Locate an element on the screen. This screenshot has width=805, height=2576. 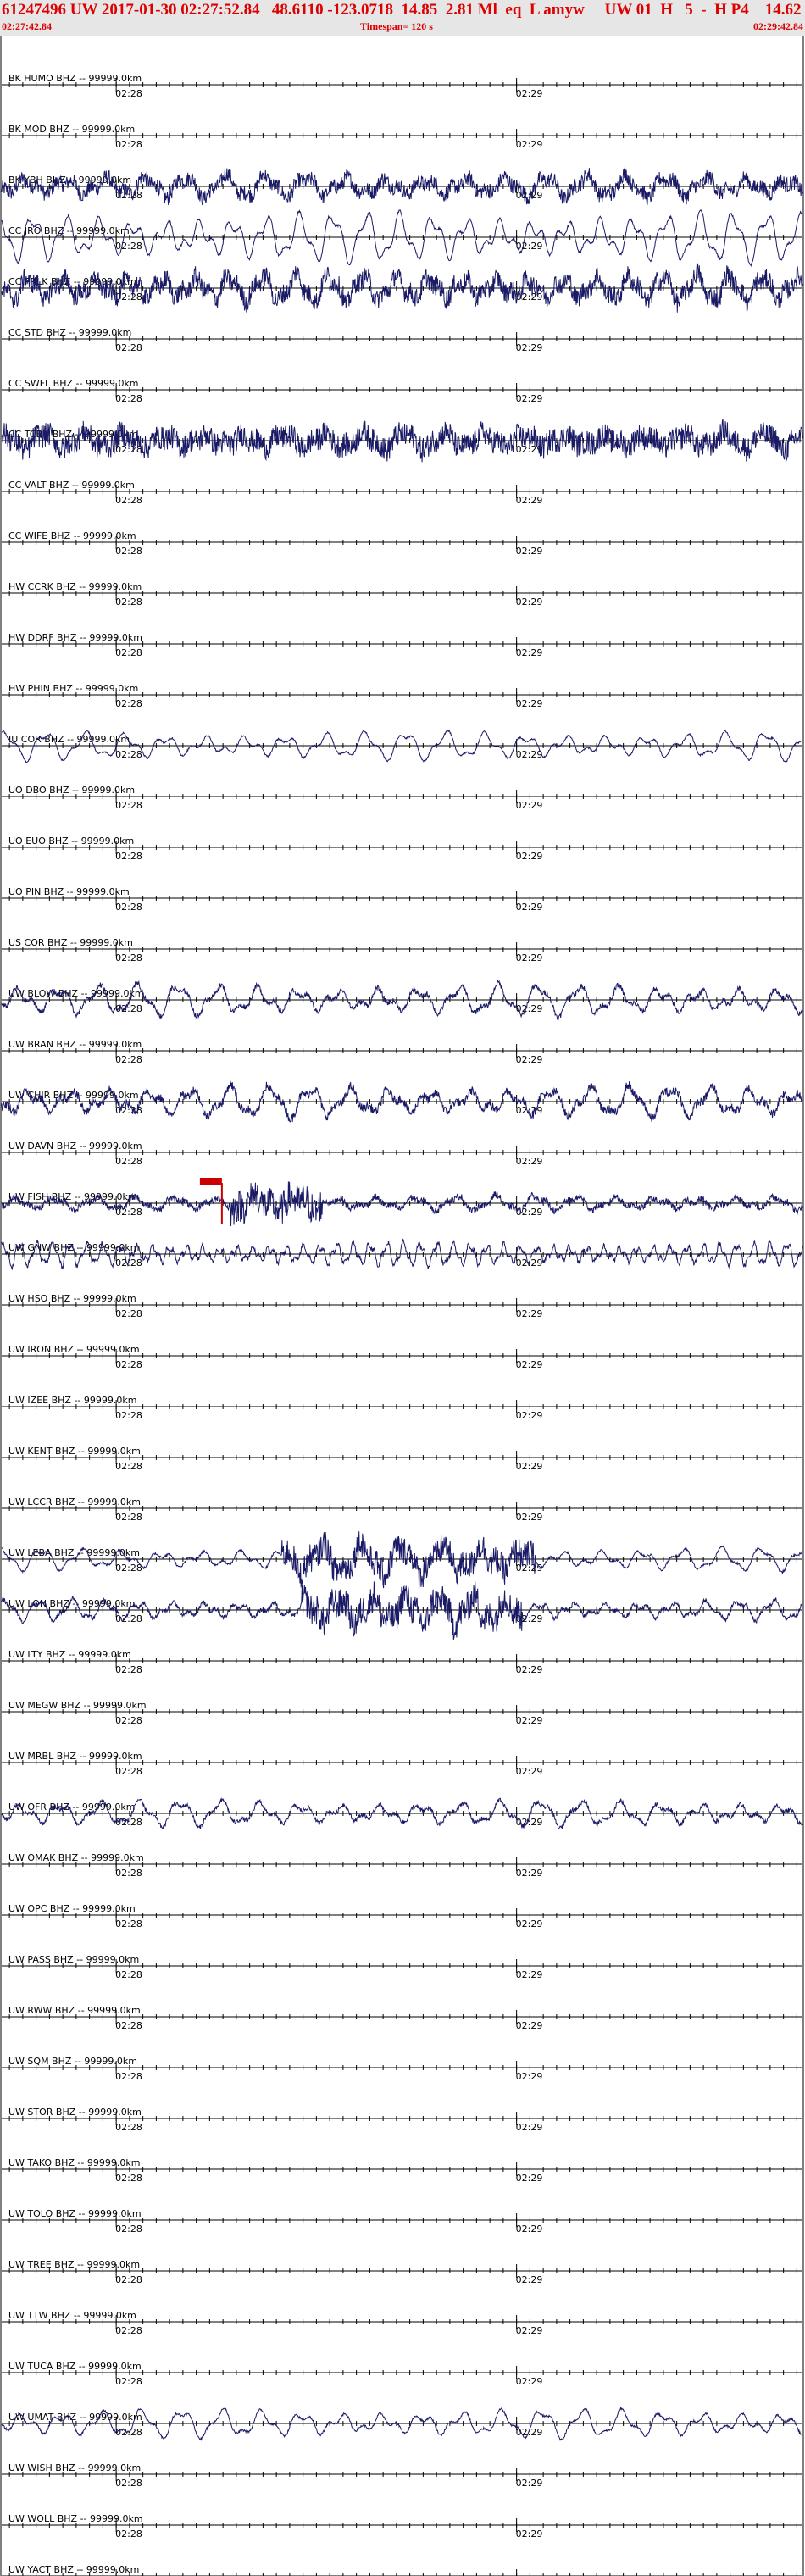
station-label: IU COR BHZ -- 99999.0km is located at coordinates (69, 739).